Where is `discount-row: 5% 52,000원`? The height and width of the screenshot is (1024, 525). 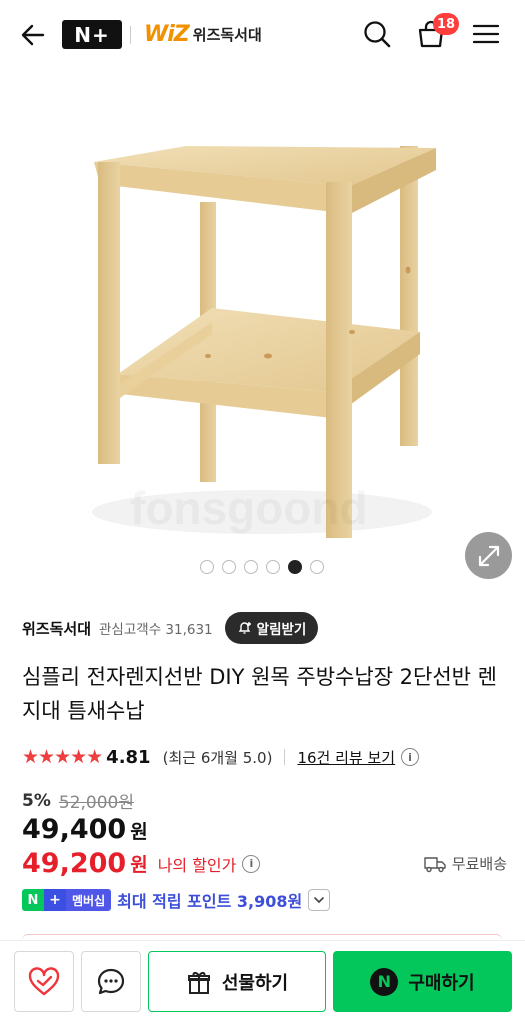
discount-row: 5% 52,000원 is located at coordinates (78, 801).